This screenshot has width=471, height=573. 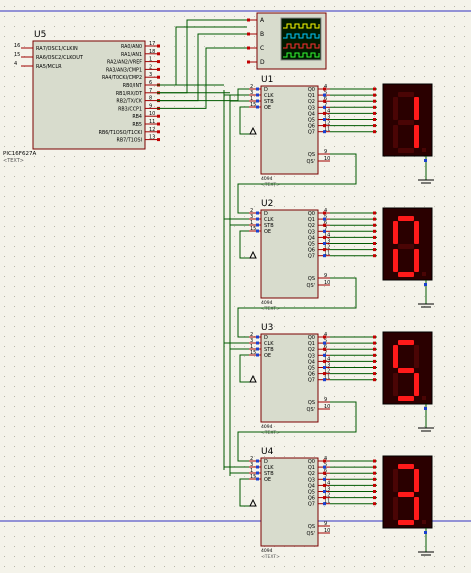 What do you see at coordinates (150, 60) in the screenshot?
I see `mcu-pin-number: 1` at bounding box center [150, 60].